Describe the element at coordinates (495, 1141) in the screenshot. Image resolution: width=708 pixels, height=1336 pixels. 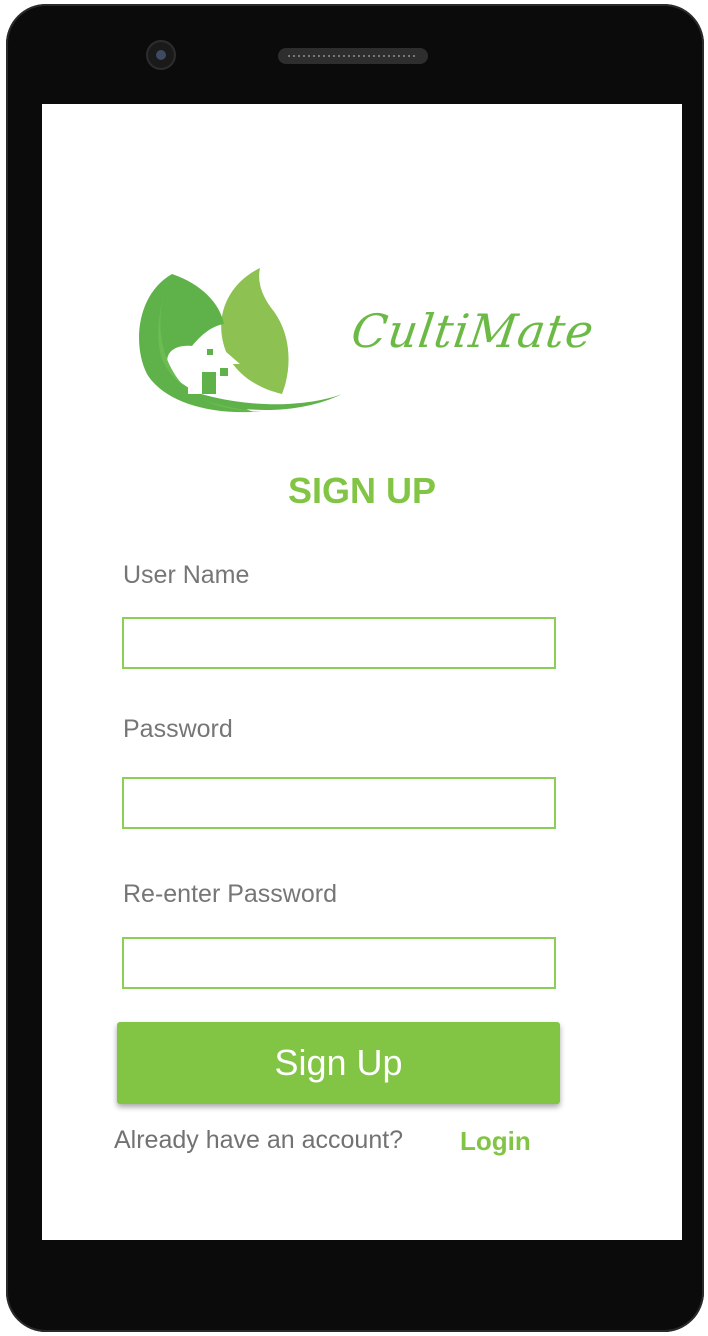
I see `login-link: Login` at that location.